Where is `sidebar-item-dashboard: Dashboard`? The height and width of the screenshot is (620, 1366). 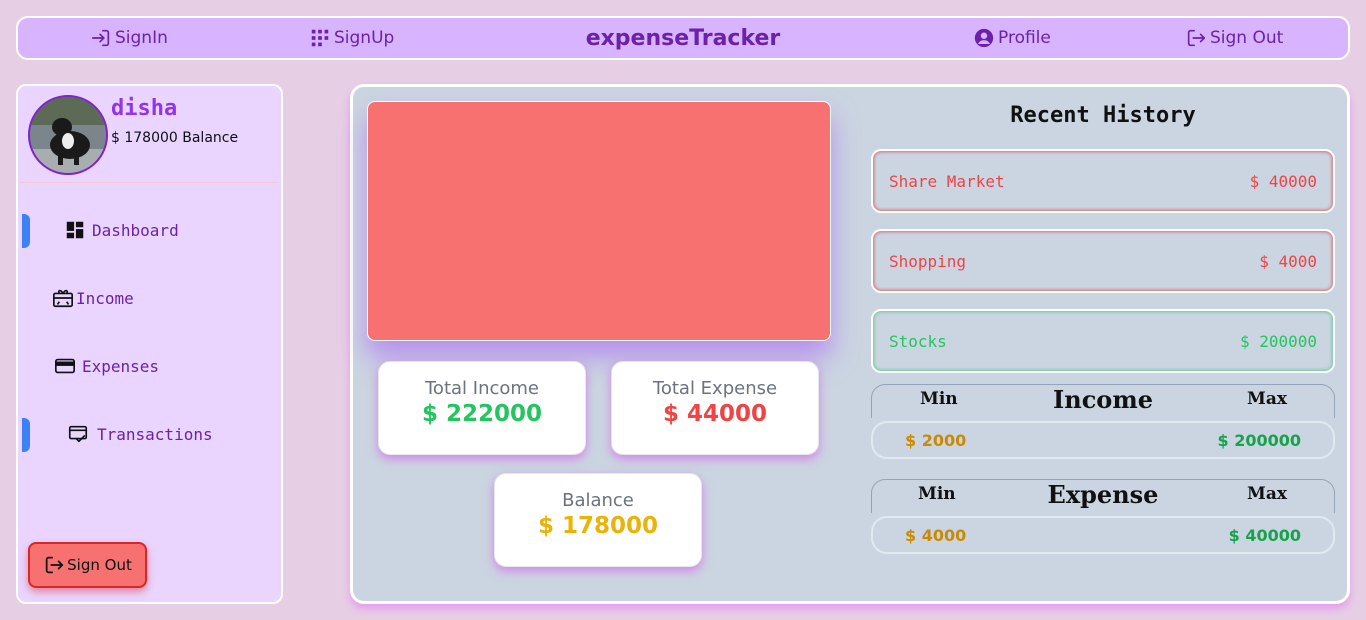
sidebar-item-dashboard: Dashboard is located at coordinates (121, 230).